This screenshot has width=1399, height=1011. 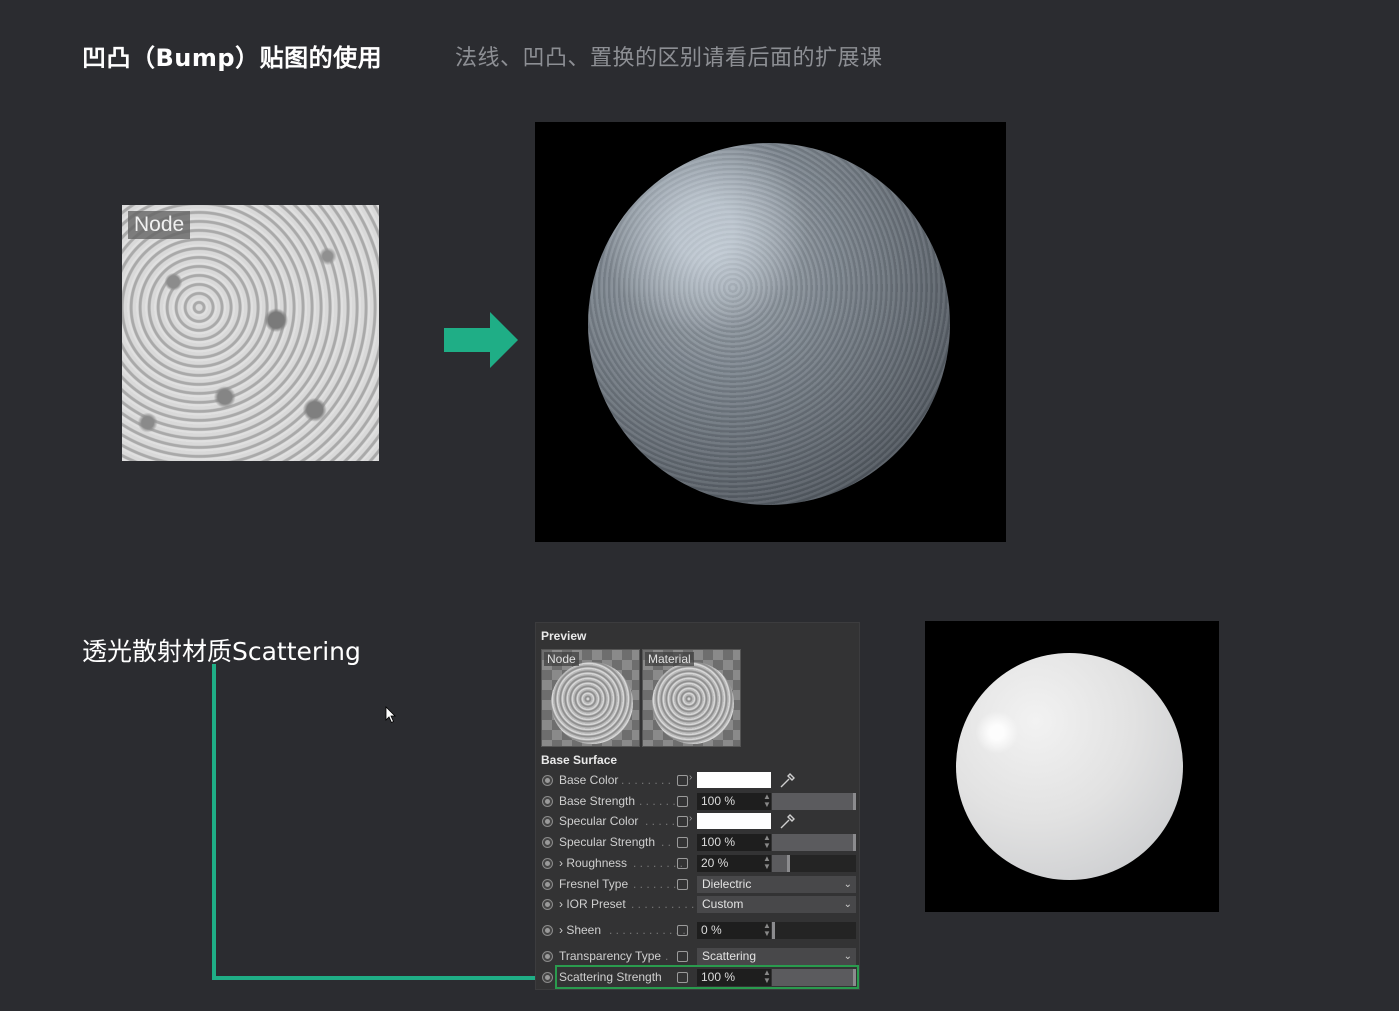 What do you see at coordinates (854, 801) in the screenshot?
I see `base-strength-slider-handle` at bounding box center [854, 801].